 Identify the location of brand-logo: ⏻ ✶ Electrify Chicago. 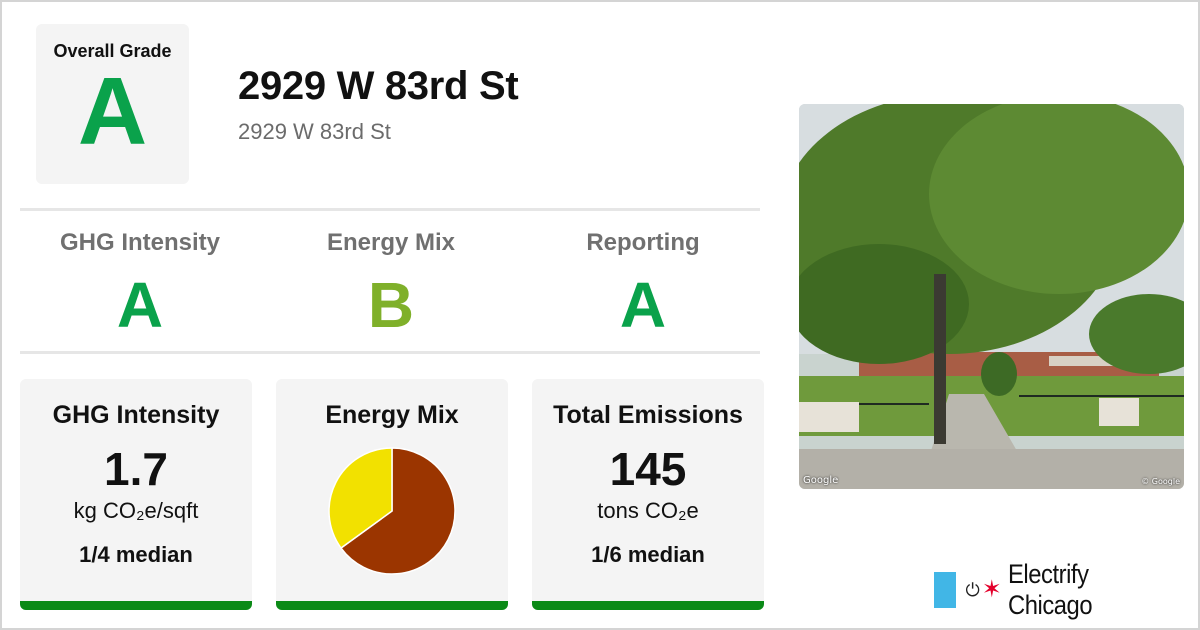
(1066, 589).